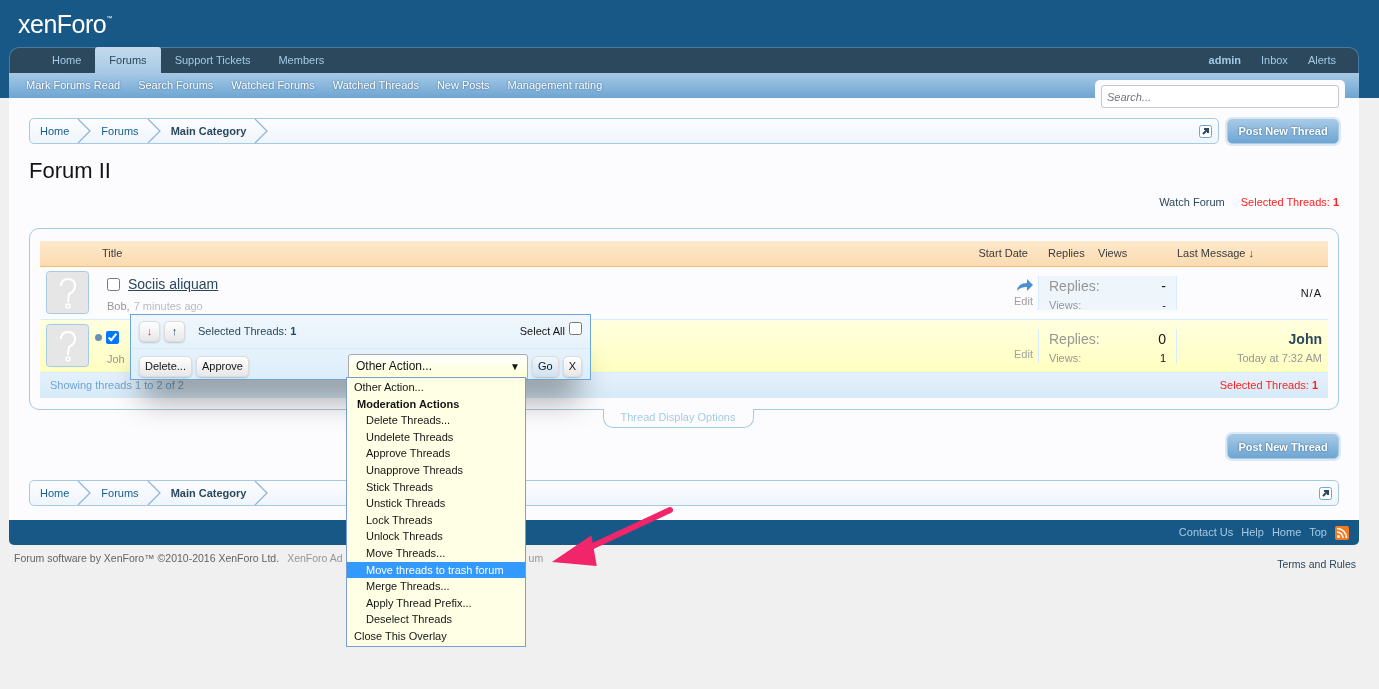 Image resolution: width=1379 pixels, height=689 pixels. Describe the element at coordinates (1068, 253) in the screenshot. I see `column-header: Replies` at that location.